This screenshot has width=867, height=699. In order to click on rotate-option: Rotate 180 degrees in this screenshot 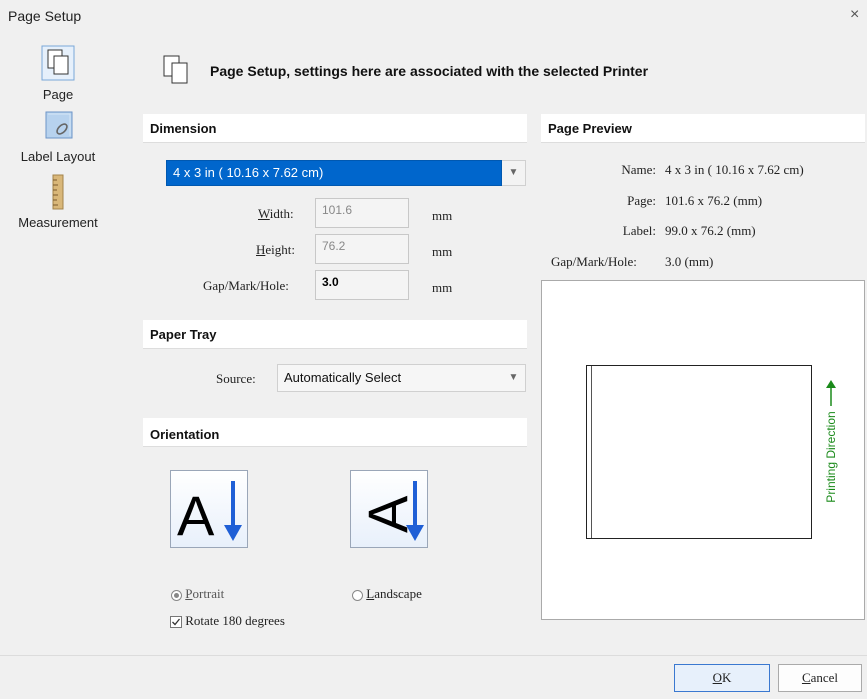, I will do `click(227, 621)`.